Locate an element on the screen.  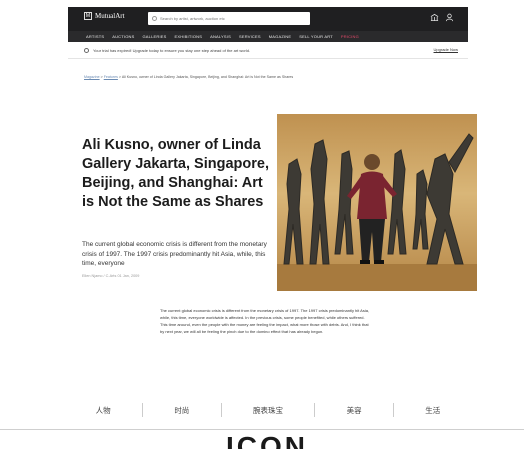
nav-auctions: AUCTIONS is located at coordinates (123, 36).